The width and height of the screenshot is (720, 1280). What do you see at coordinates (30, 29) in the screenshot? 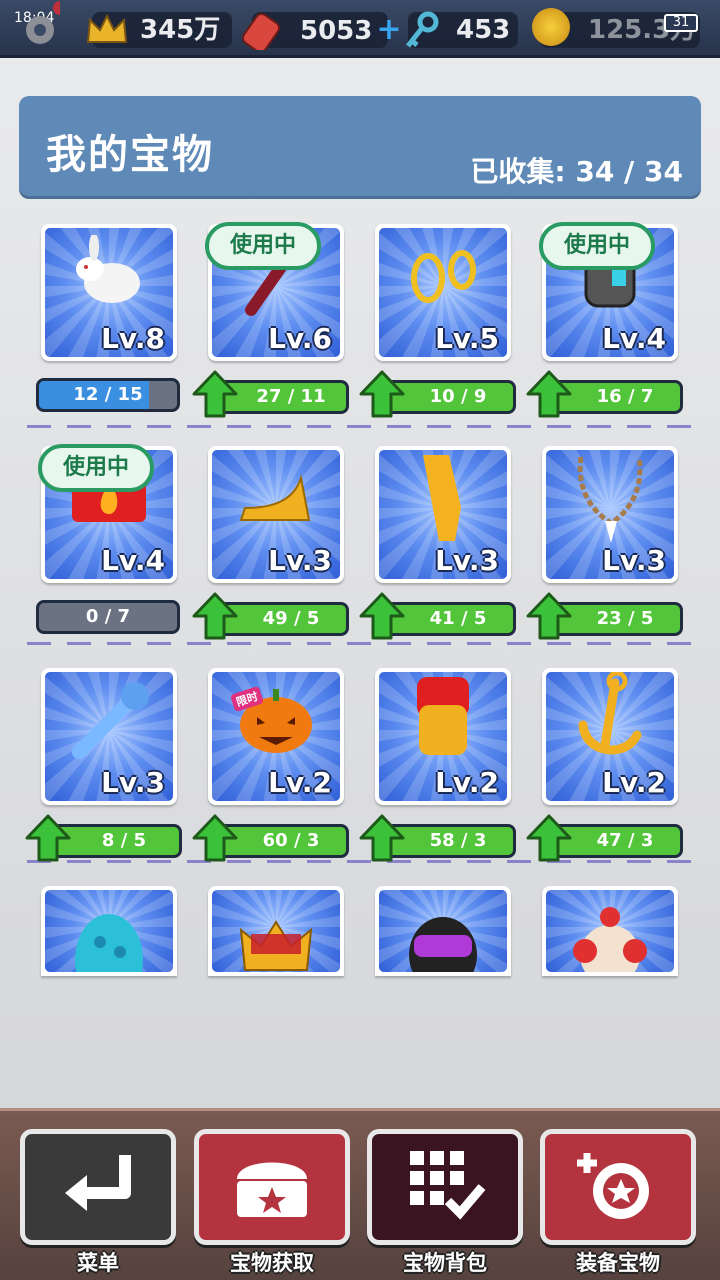
I see `settings-gear-icon` at bounding box center [30, 29].